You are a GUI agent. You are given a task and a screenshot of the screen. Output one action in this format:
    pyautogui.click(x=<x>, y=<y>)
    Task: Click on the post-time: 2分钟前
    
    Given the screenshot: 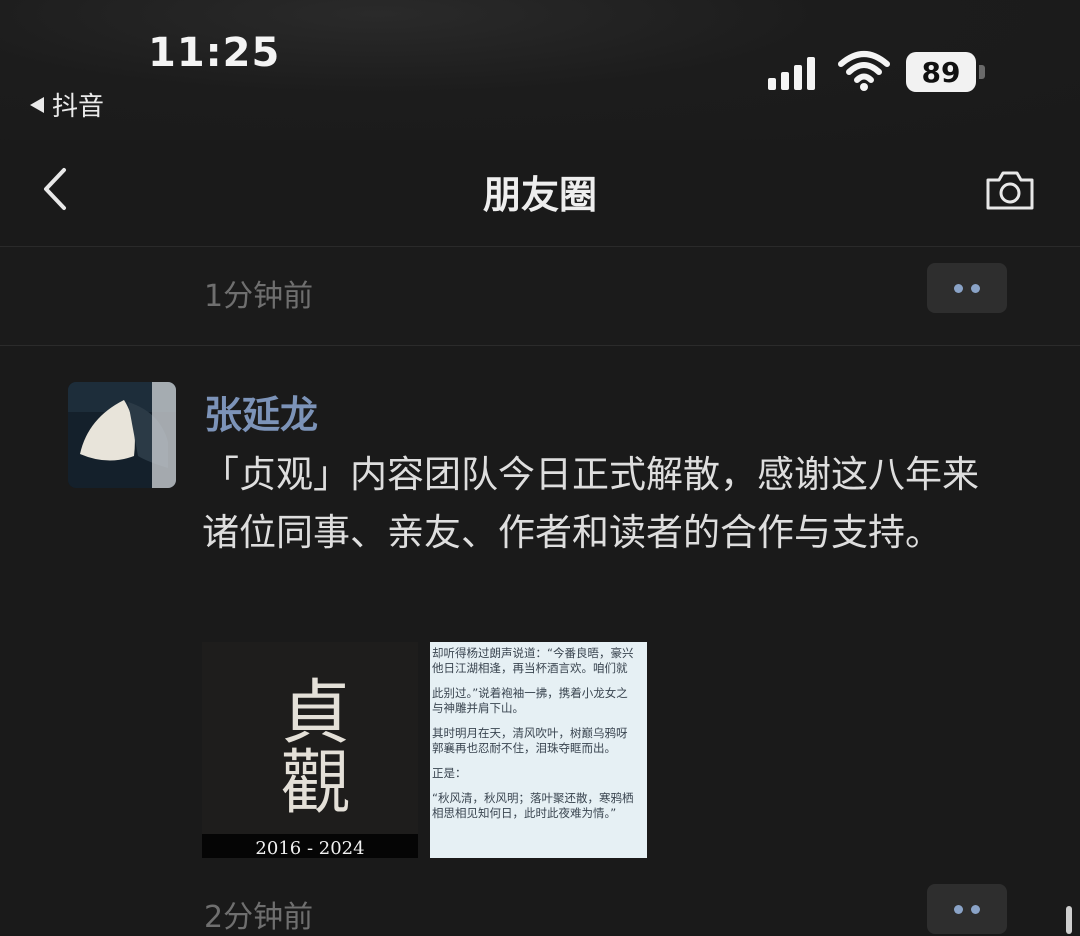 What is the action you would take?
    pyautogui.click(x=259, y=917)
    